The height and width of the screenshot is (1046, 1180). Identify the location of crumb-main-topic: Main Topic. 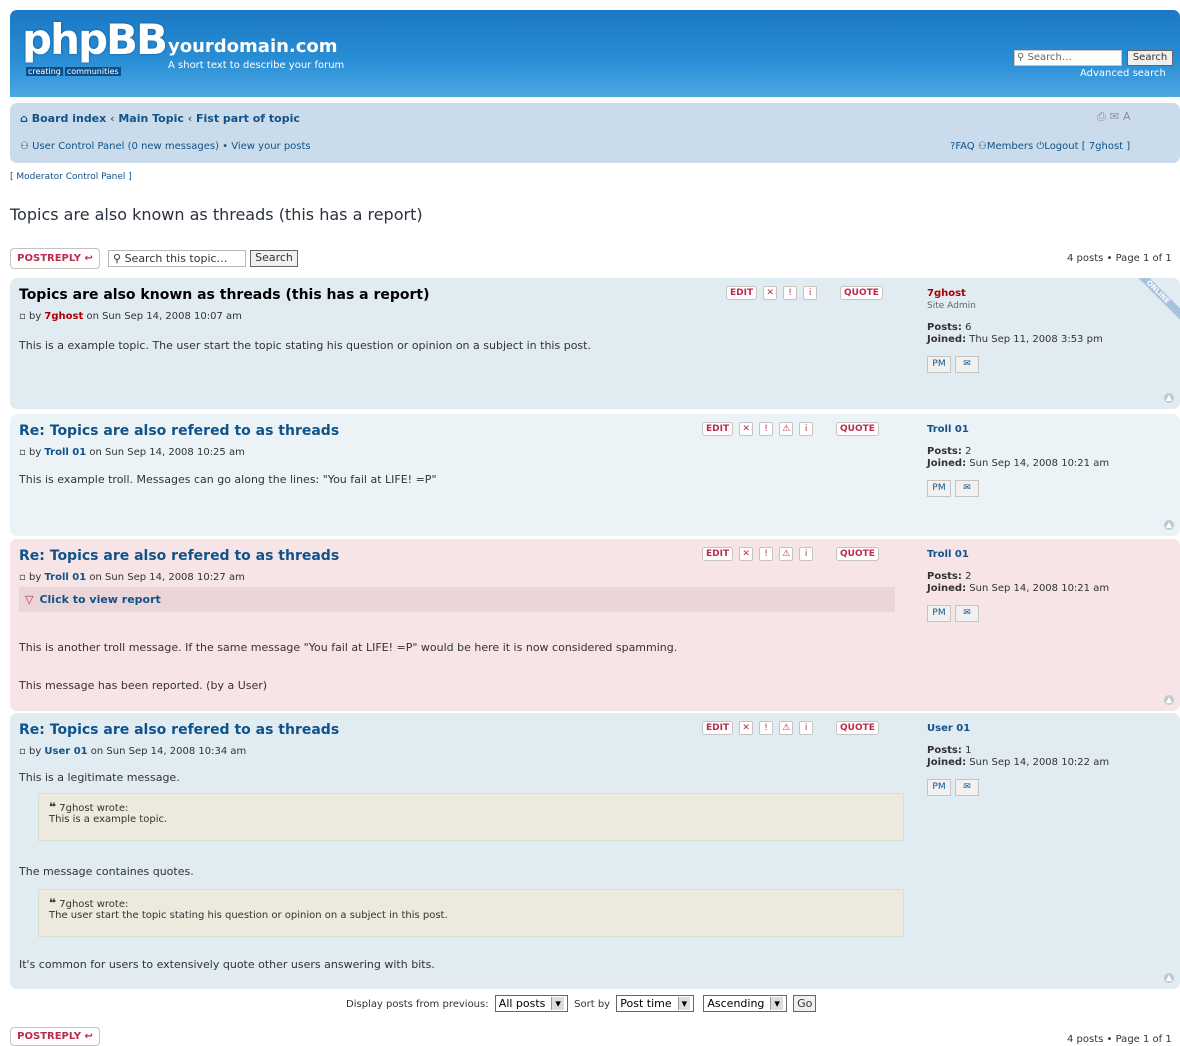
(151, 118).